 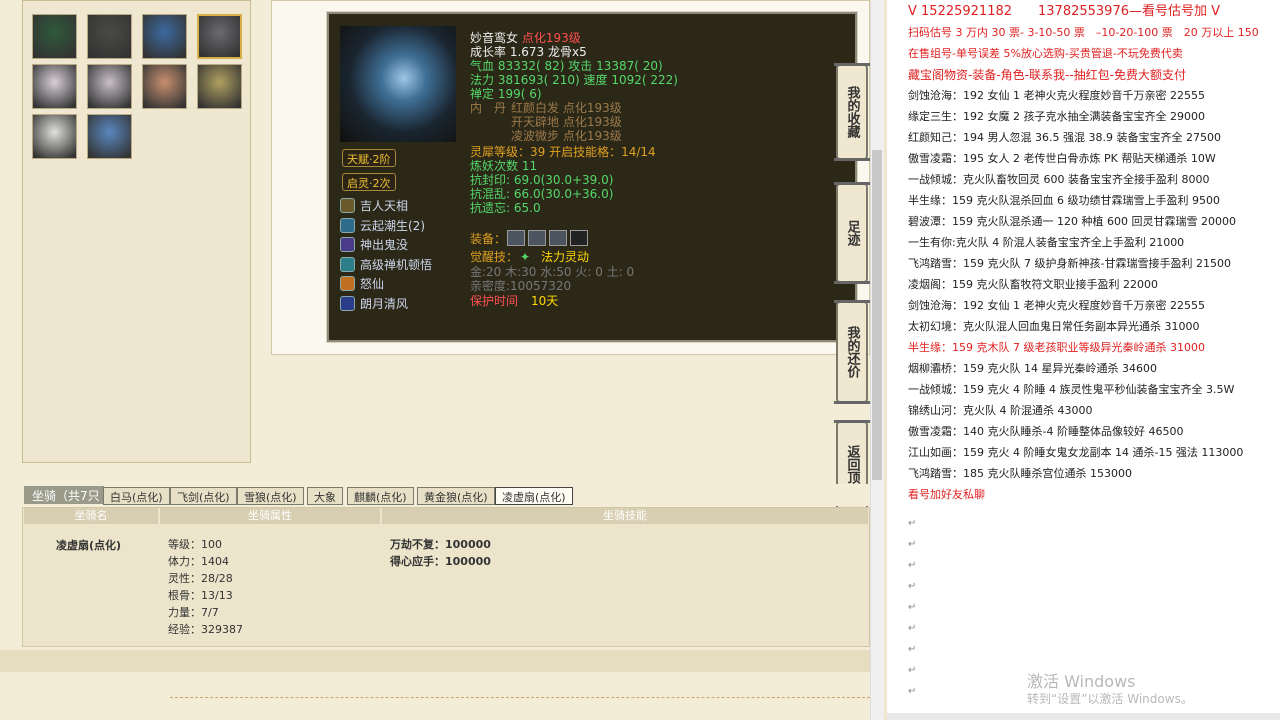 I want to click on document-line: 飞鸿踏雪：159 克火队 7 级护身新神孩-甘霖瑞雪接手盈利 21500, so click(x=1069, y=263).